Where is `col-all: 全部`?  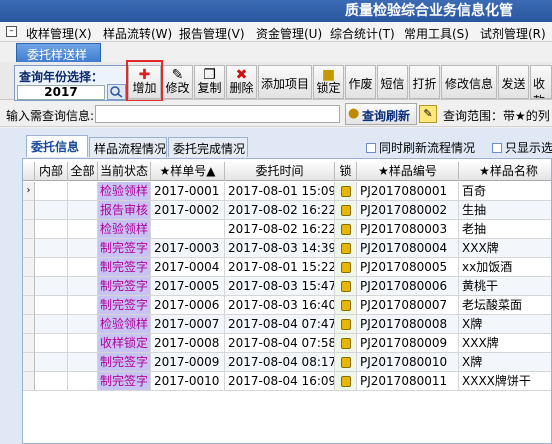
col-all: 全部 is located at coordinates (83, 171).